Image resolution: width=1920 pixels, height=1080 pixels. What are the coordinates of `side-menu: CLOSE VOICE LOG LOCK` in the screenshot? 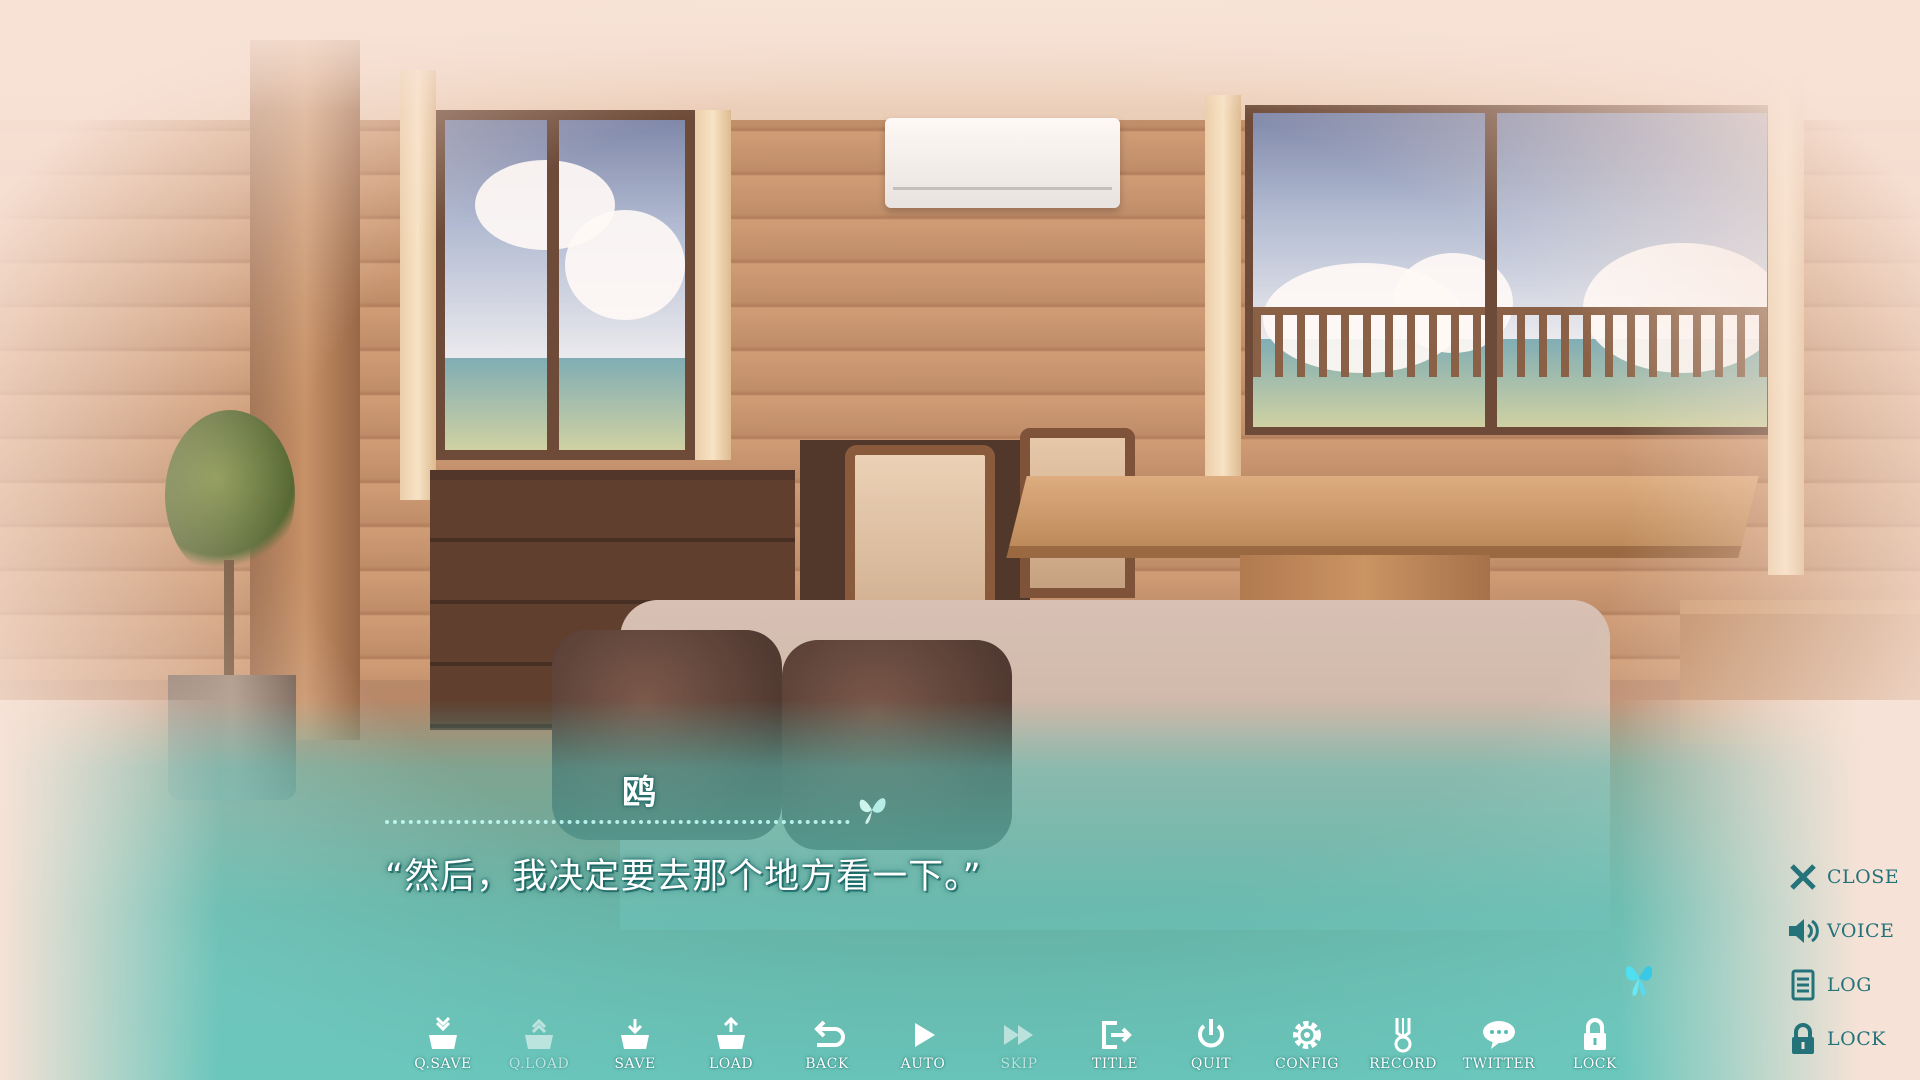 It's located at (1852, 958).